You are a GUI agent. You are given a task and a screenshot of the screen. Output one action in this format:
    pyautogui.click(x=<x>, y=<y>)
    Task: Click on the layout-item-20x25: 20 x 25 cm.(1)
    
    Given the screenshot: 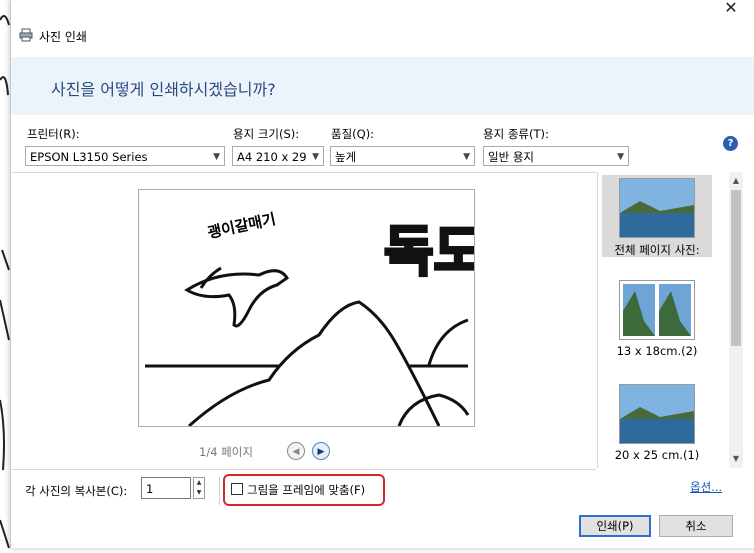 What is the action you would take?
    pyautogui.click(x=657, y=425)
    